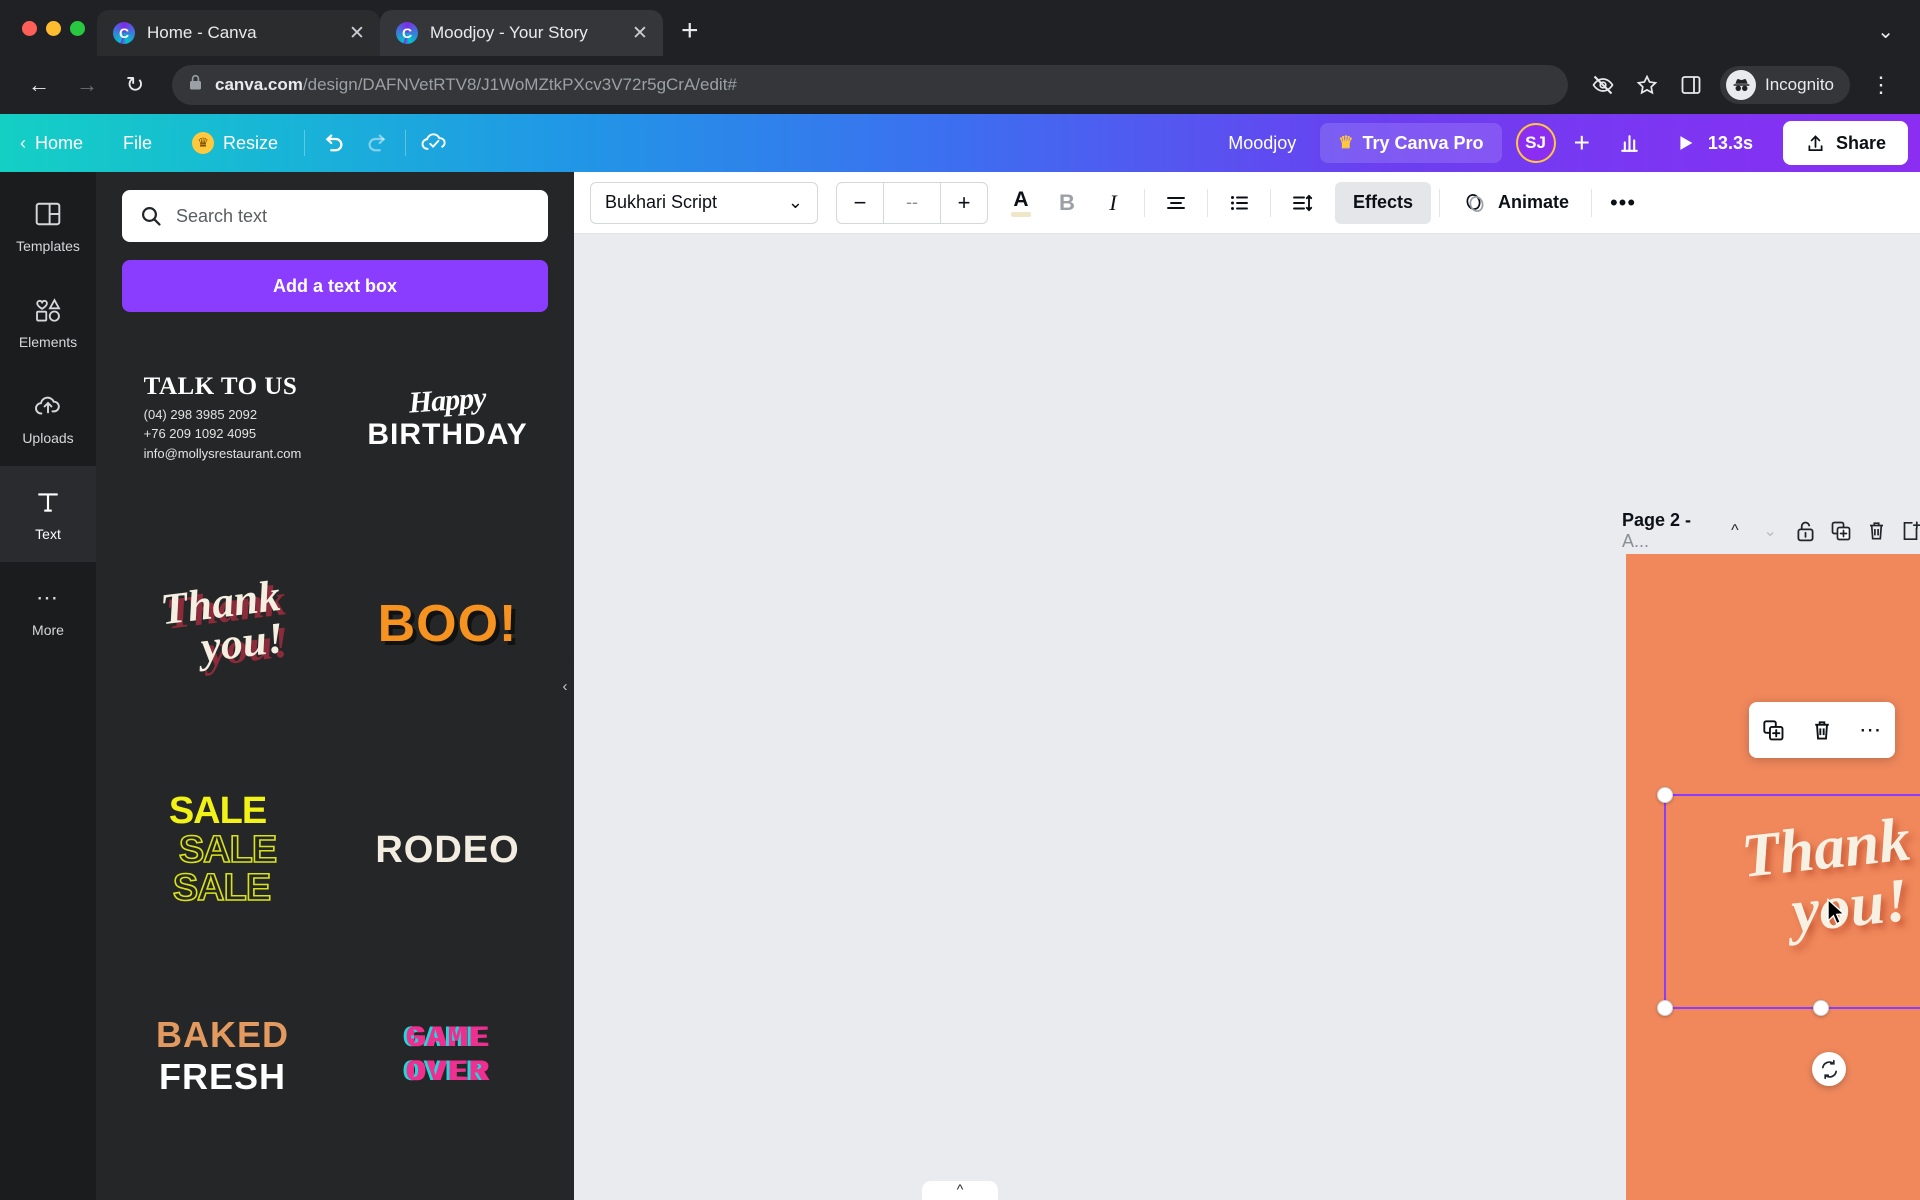  What do you see at coordinates (29, 28) in the screenshot?
I see `close-window-button` at bounding box center [29, 28].